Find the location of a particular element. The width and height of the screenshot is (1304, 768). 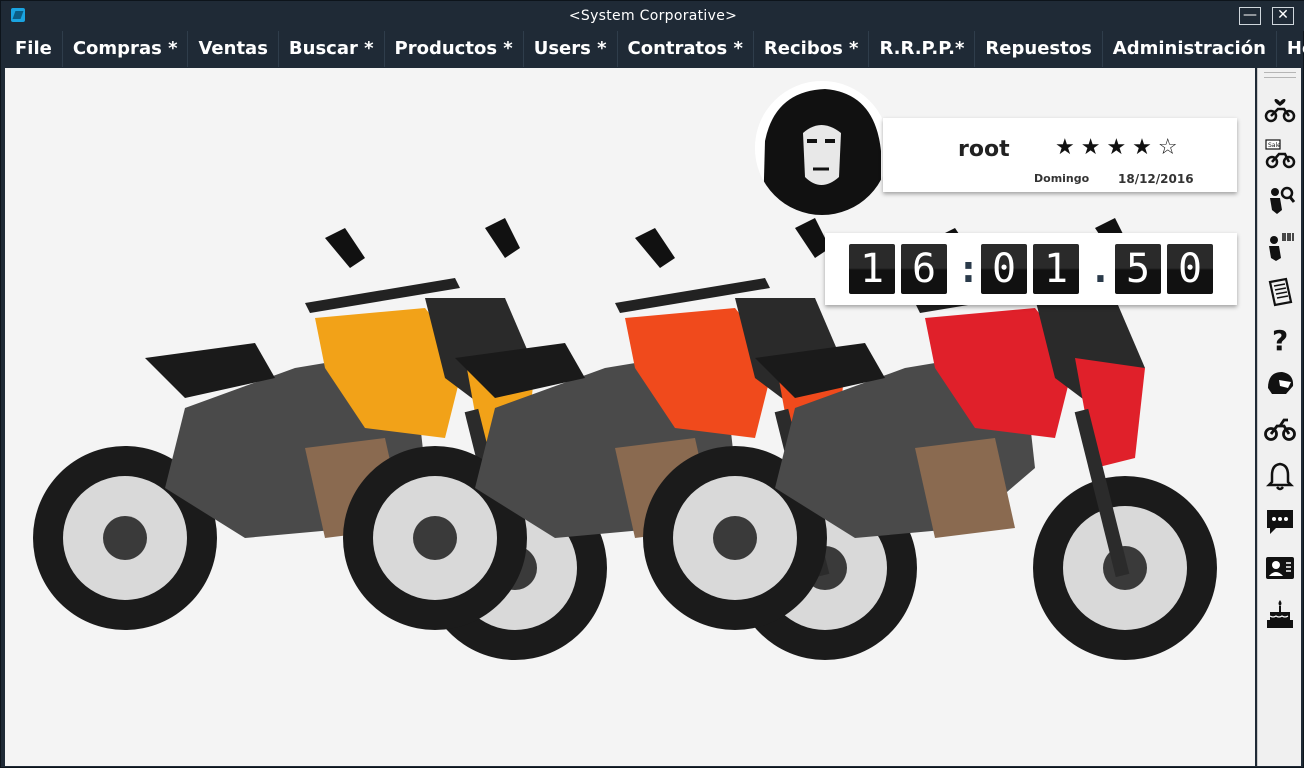

avatar-silhouette-icon is located at coordinates (822, 148).